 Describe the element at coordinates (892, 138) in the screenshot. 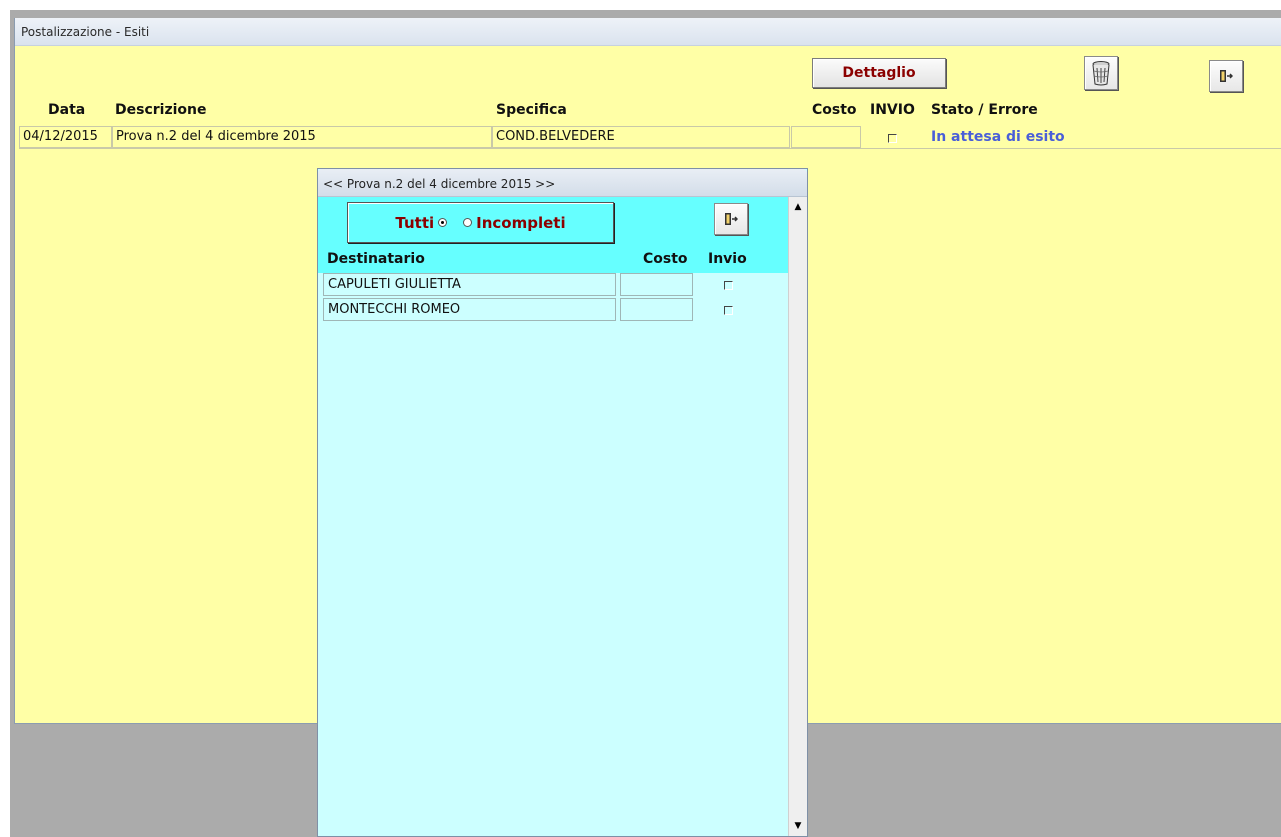

I see `row-invio-checkbox` at that location.